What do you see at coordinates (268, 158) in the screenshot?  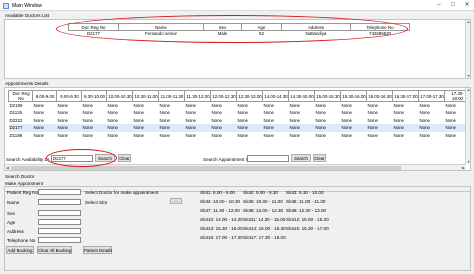 I see `search-appointment-input` at bounding box center [268, 158].